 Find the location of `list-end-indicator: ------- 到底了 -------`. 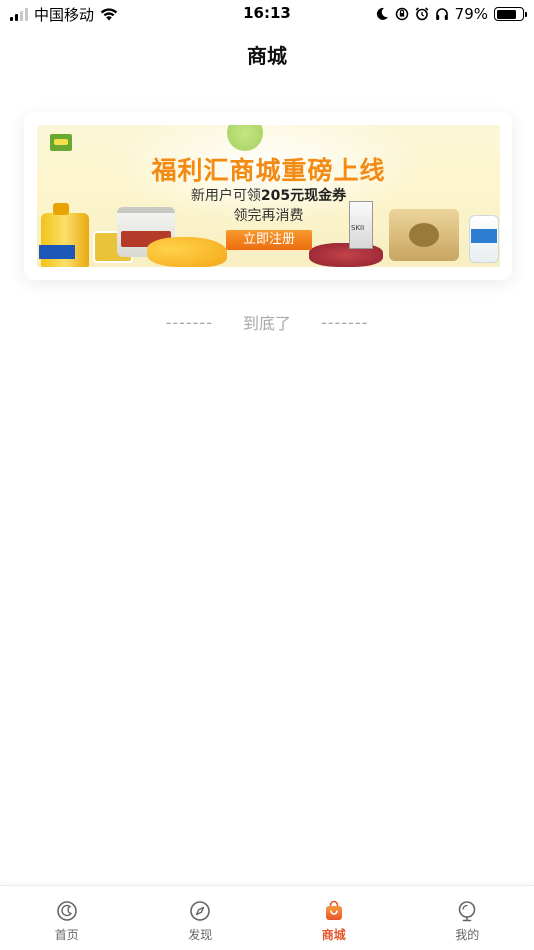

list-end-indicator: ------- 到底了 ------- is located at coordinates (267, 322).